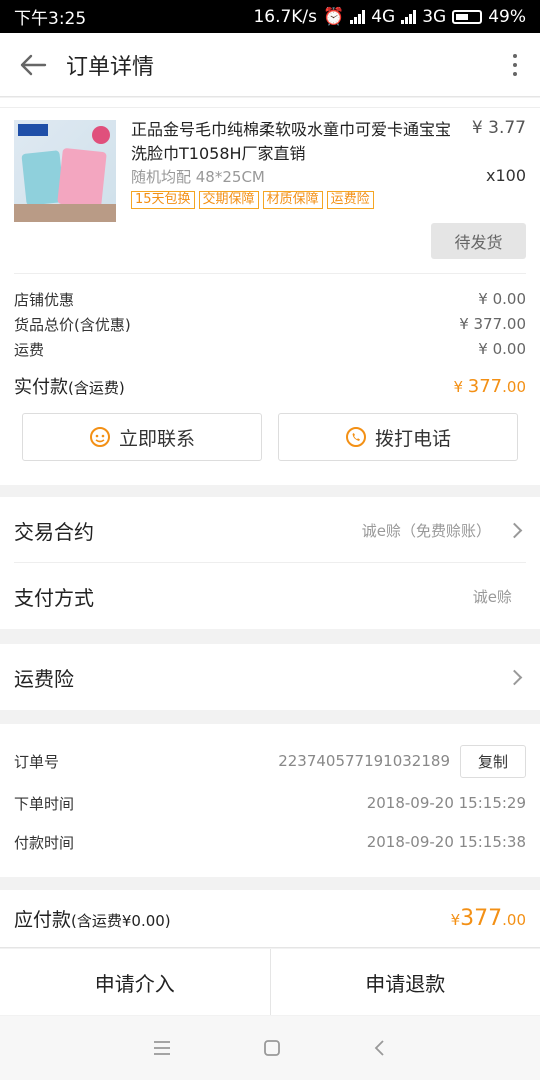 The image size is (540, 1080). Describe the element at coordinates (270, 761) in the screenshot. I see `order-number-row: 订单号 223740577191032189 复制` at that location.